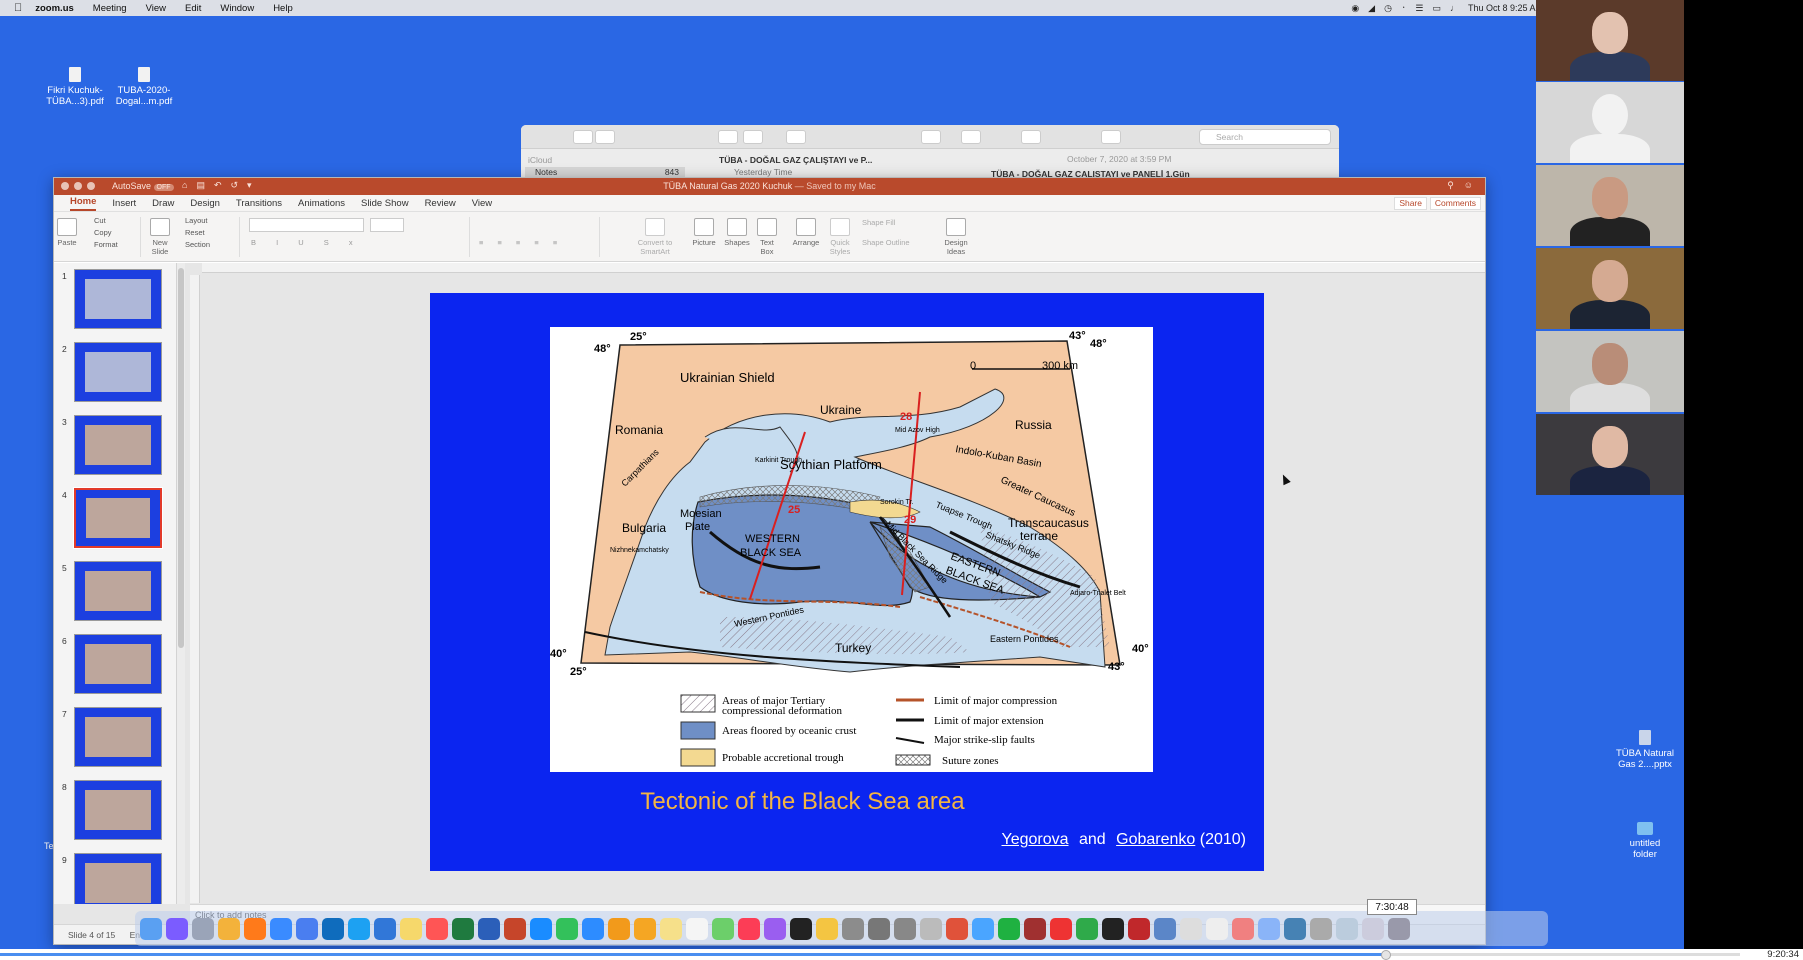 The image size is (1803, 960). I want to click on wifi-icon: ☰, so click(1419, 8).